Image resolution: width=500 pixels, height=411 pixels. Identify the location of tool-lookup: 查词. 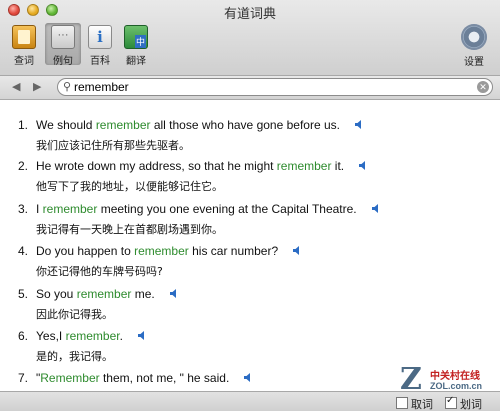
(24, 46).